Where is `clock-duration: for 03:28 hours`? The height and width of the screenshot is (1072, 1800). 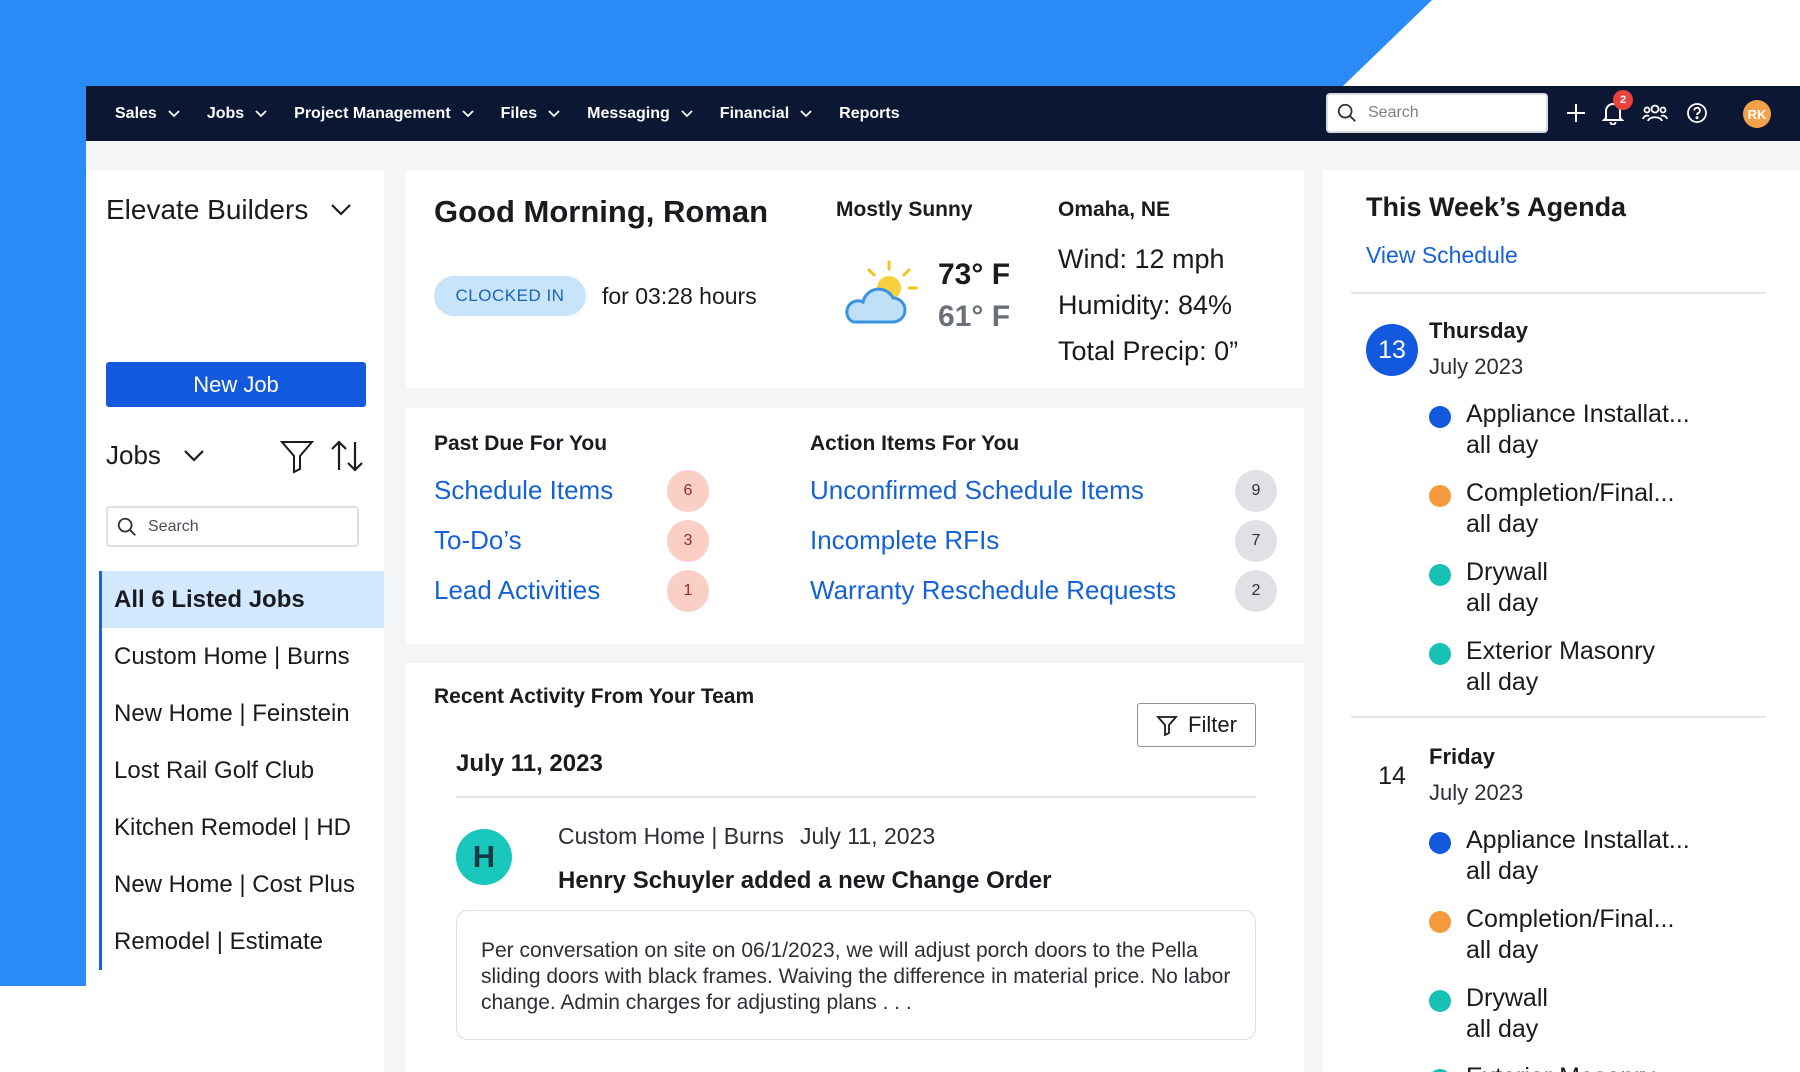 clock-duration: for 03:28 hours is located at coordinates (679, 296).